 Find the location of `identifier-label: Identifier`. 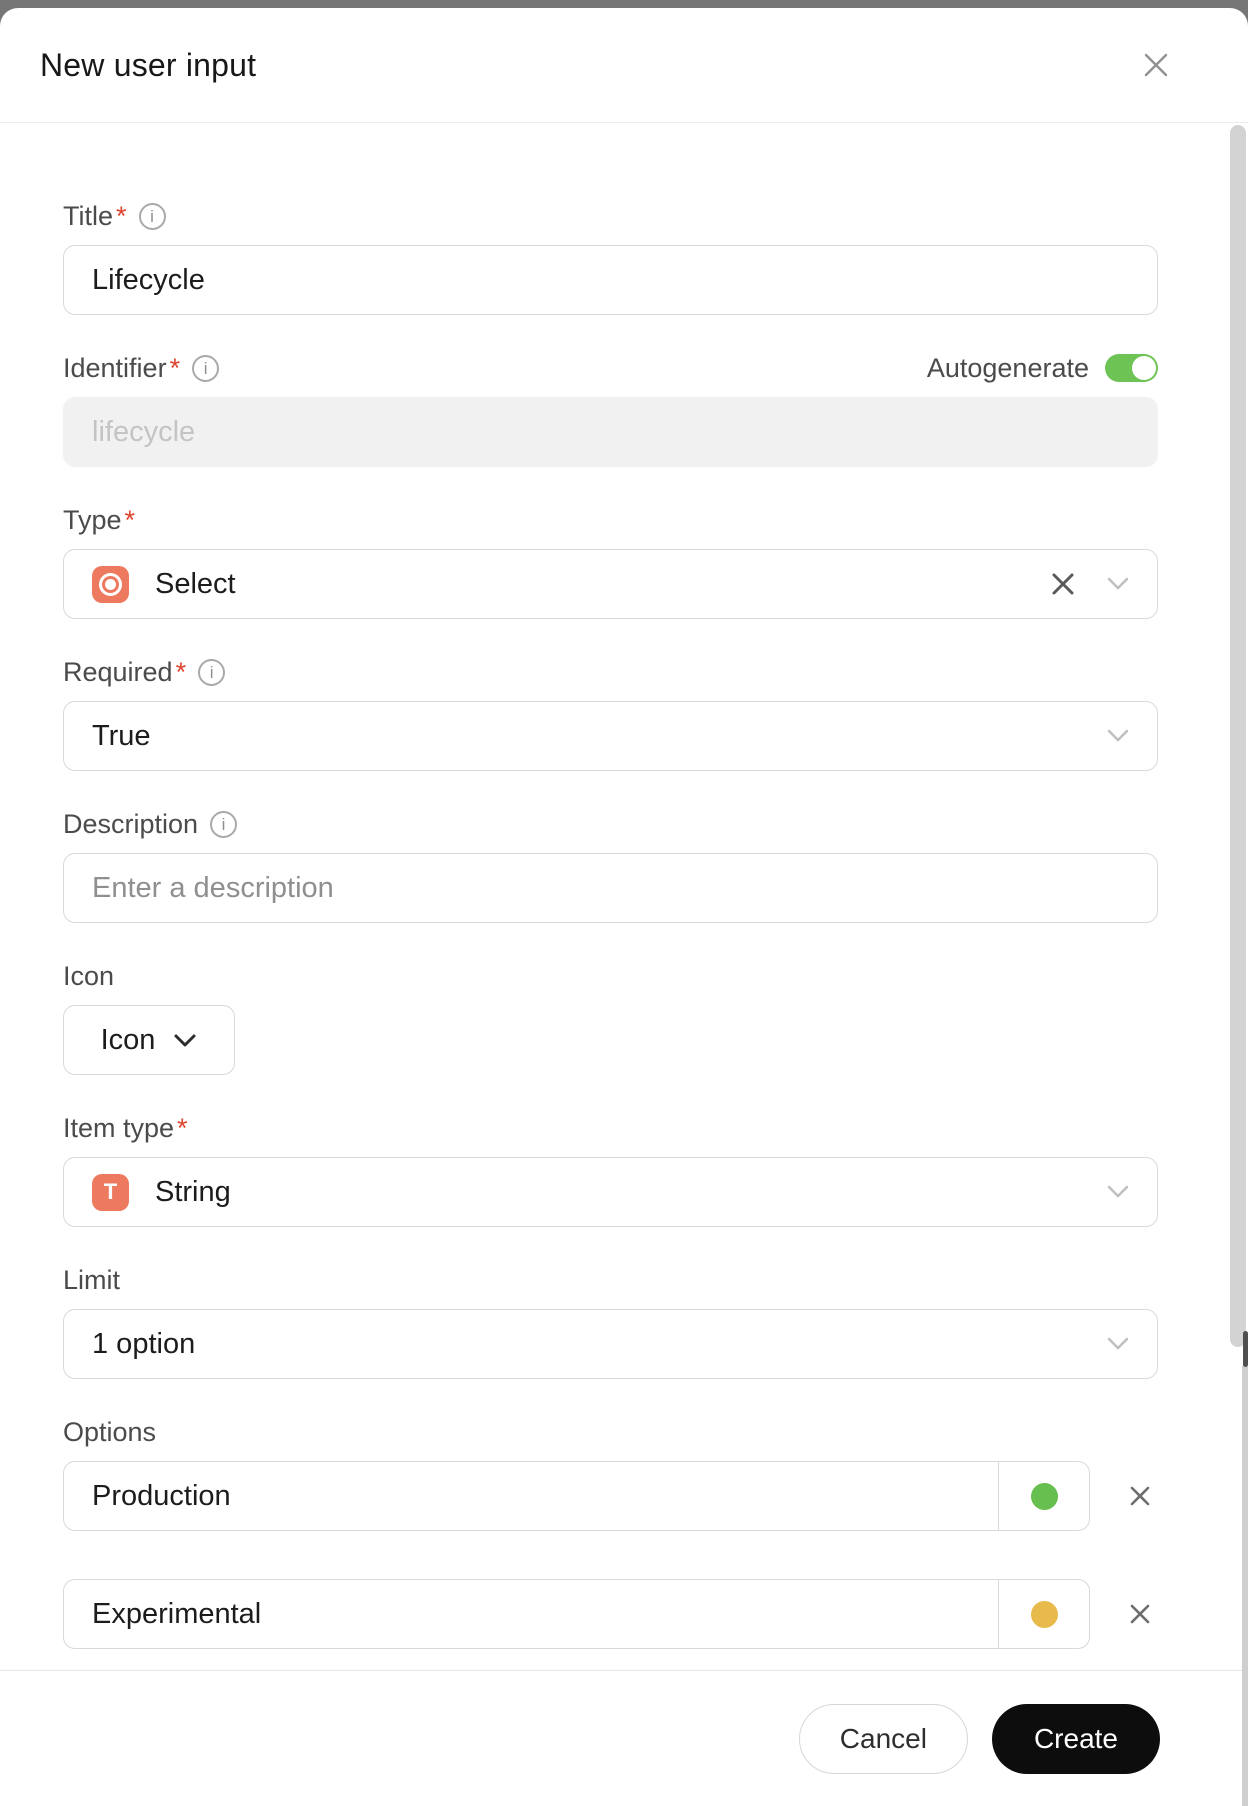

identifier-label: Identifier is located at coordinates (115, 367).